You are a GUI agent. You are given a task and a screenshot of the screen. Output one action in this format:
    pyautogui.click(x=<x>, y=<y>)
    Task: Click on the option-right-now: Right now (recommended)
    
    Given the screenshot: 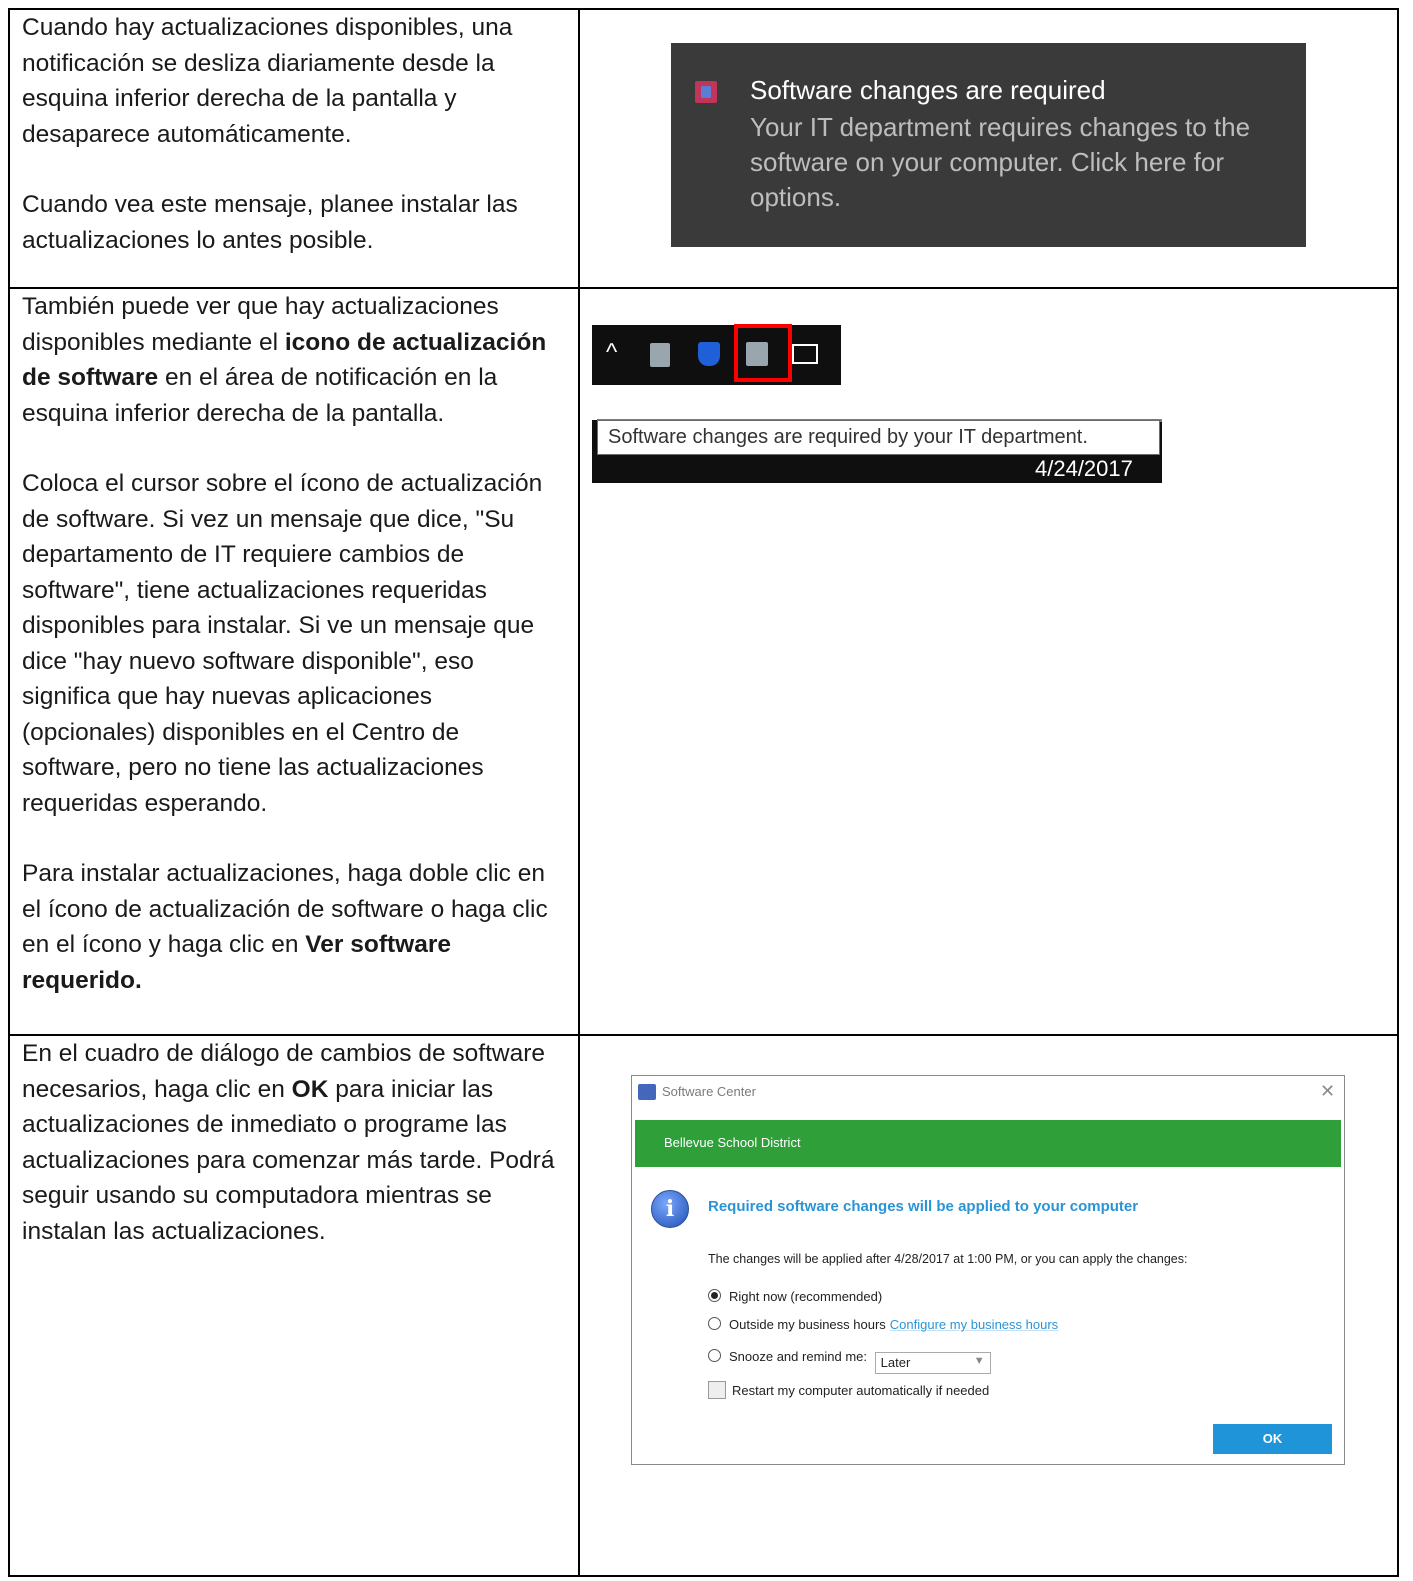 What is the action you would take?
    pyautogui.click(x=795, y=1296)
    